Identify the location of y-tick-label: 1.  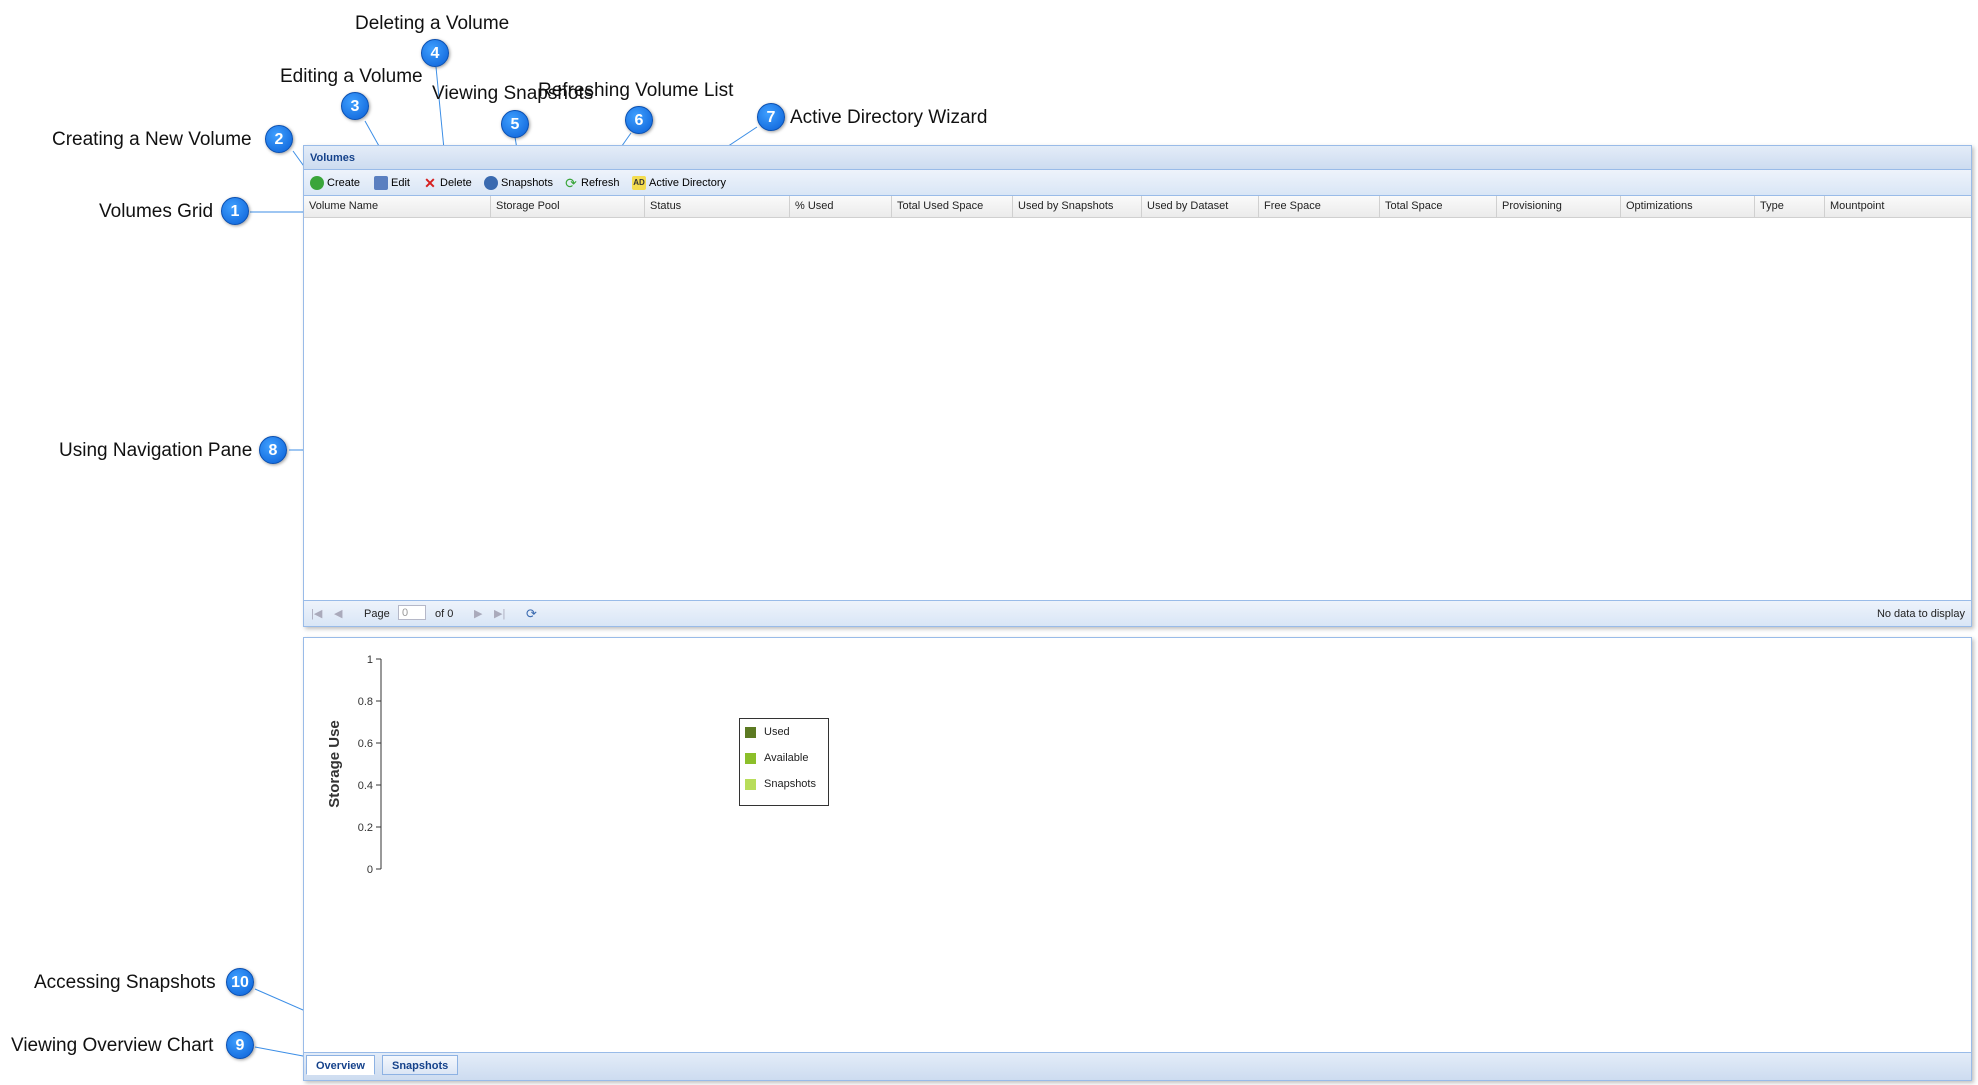
(370, 660).